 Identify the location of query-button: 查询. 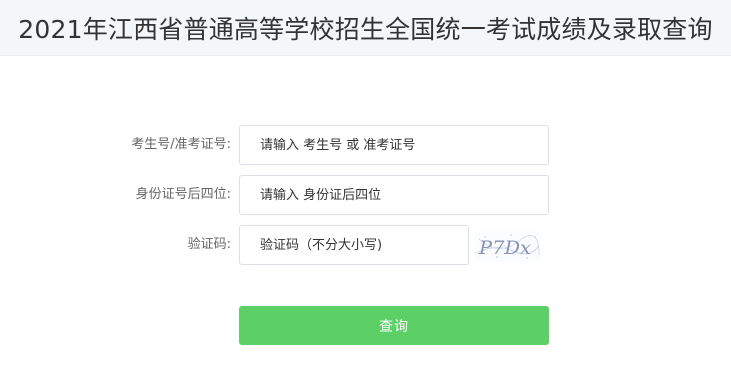
(394, 325).